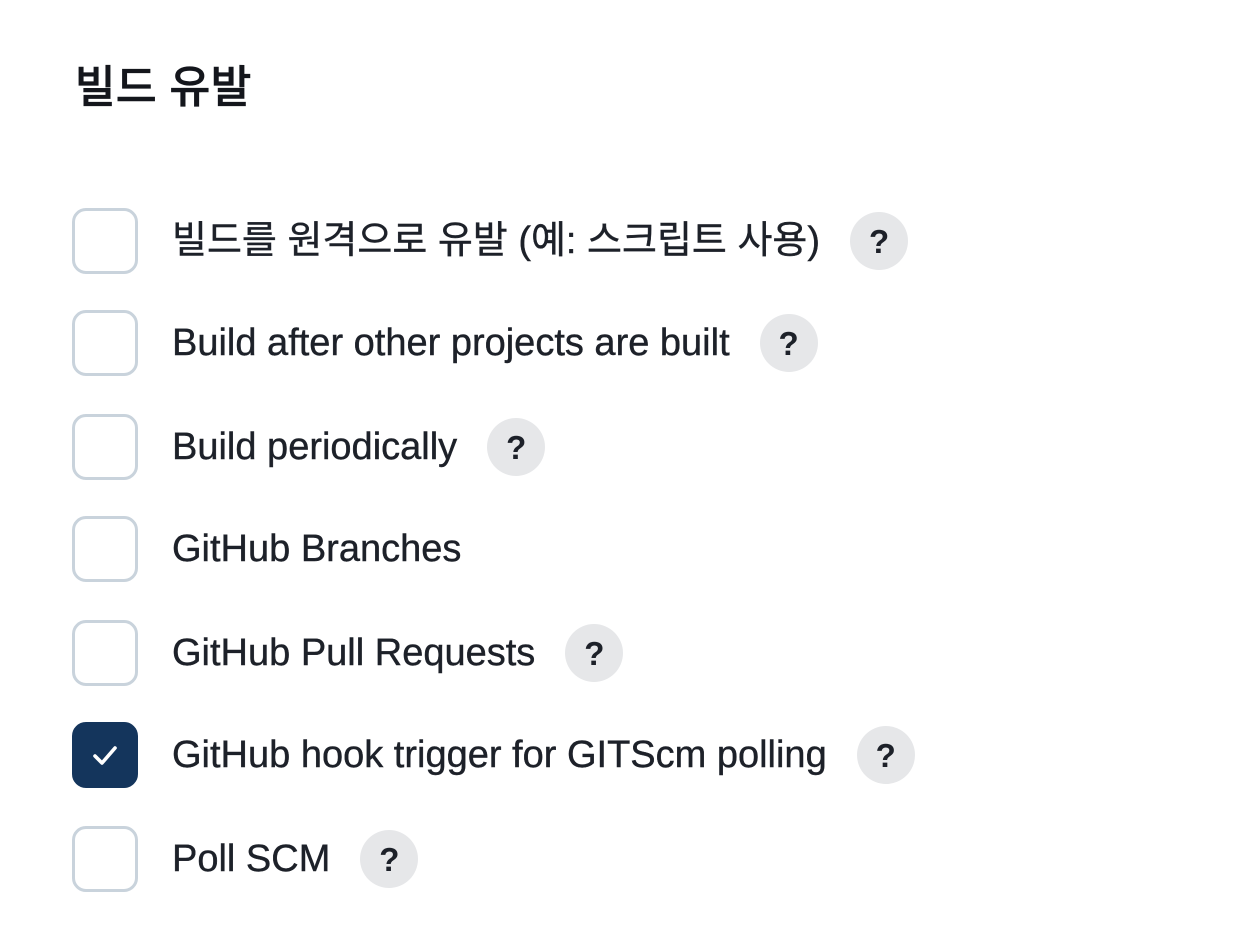 Image resolution: width=1259 pixels, height=950 pixels. What do you see at coordinates (499, 755) in the screenshot?
I see `github-hook-trigger-label: GitHub hook trigger for GITScm polling` at bounding box center [499, 755].